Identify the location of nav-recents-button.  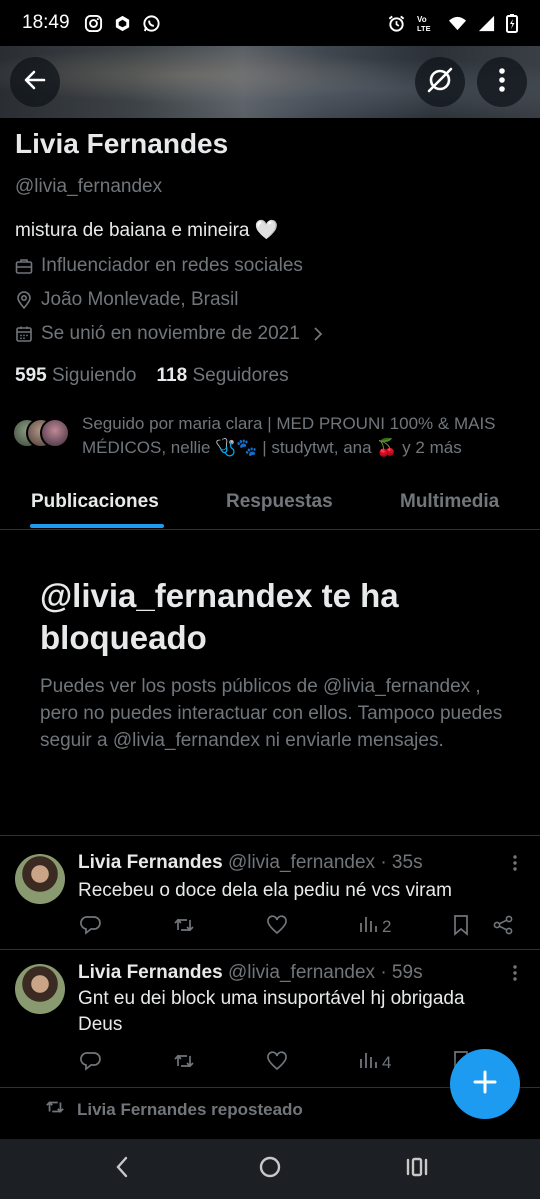
(417, 1169).